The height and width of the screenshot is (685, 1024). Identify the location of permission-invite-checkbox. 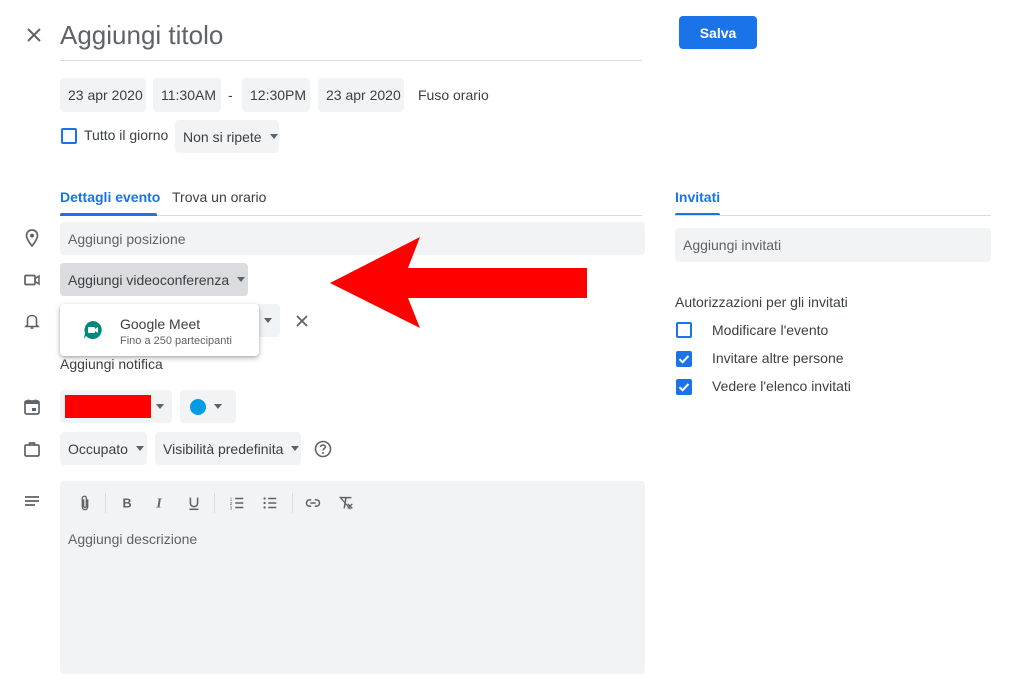
(684, 359).